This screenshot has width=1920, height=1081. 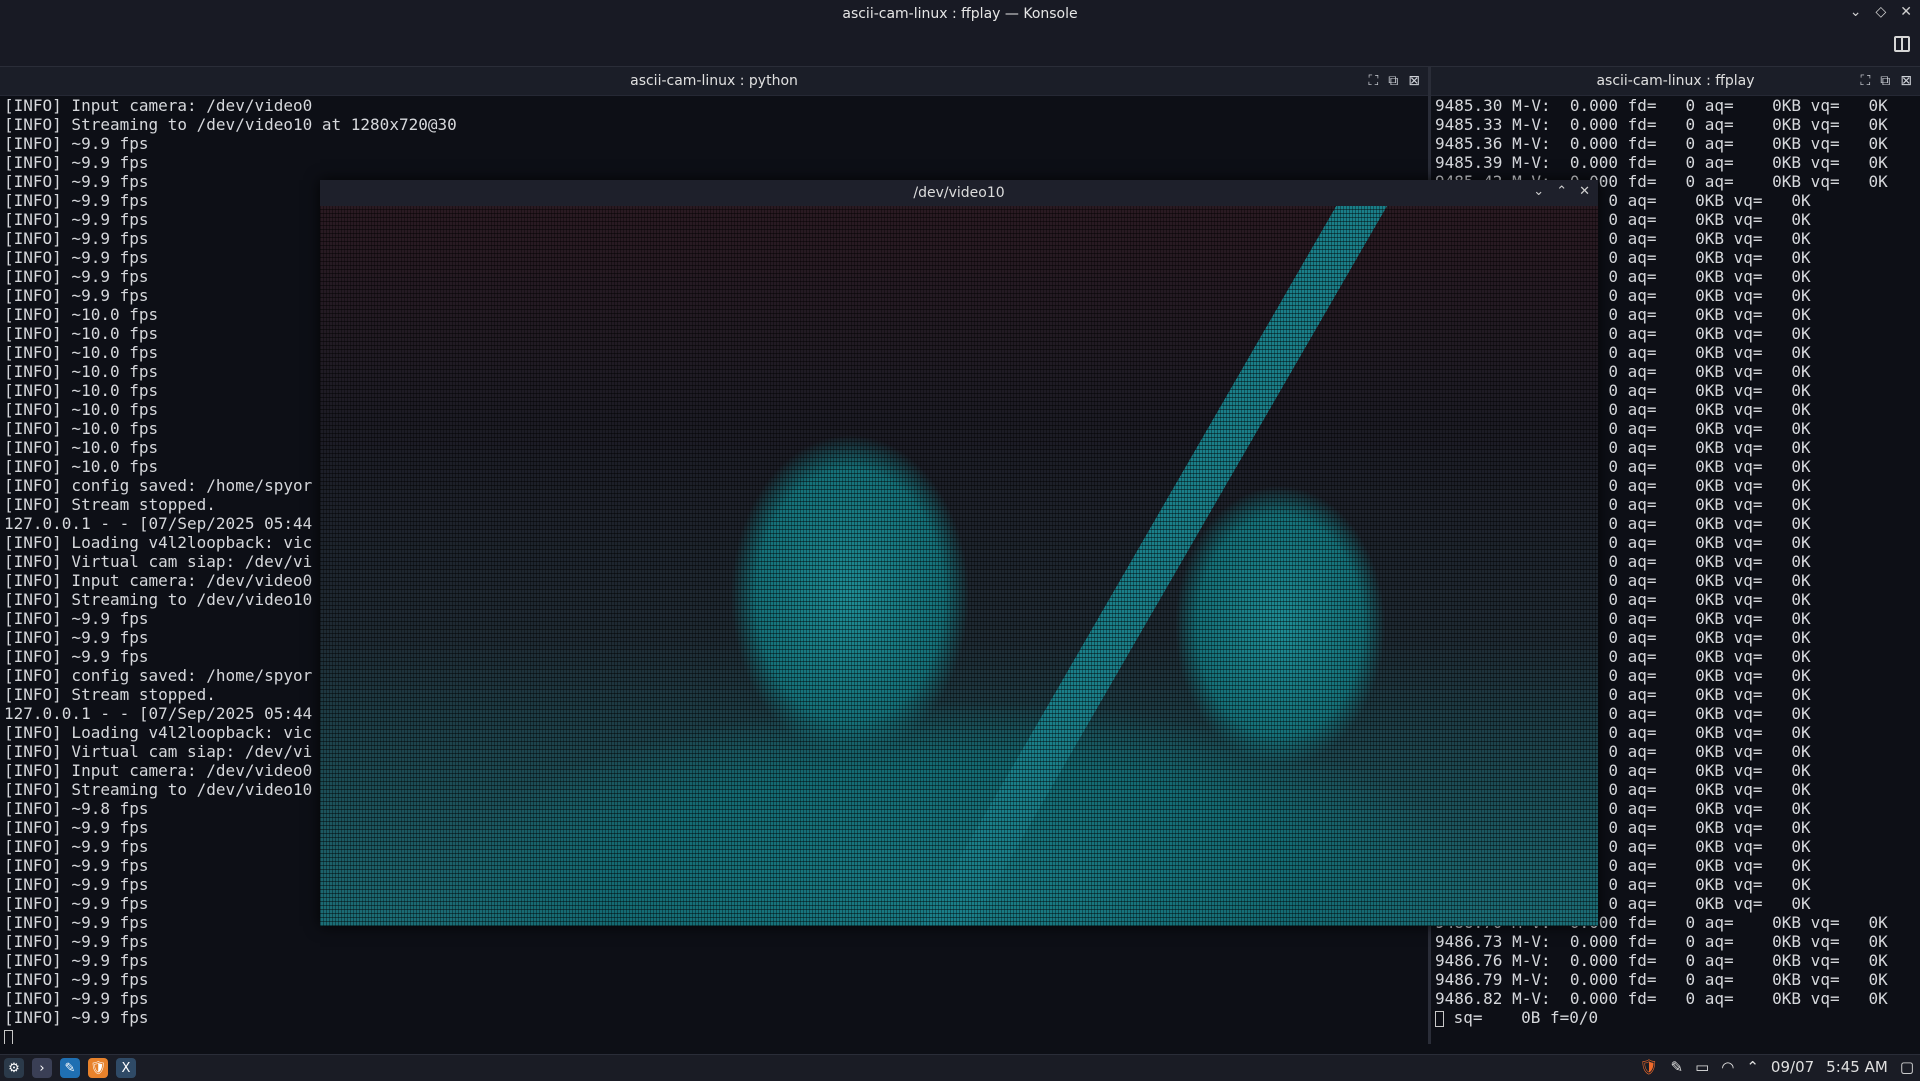 What do you see at coordinates (1857, 1067) in the screenshot?
I see `time-label: 5:45 AM` at bounding box center [1857, 1067].